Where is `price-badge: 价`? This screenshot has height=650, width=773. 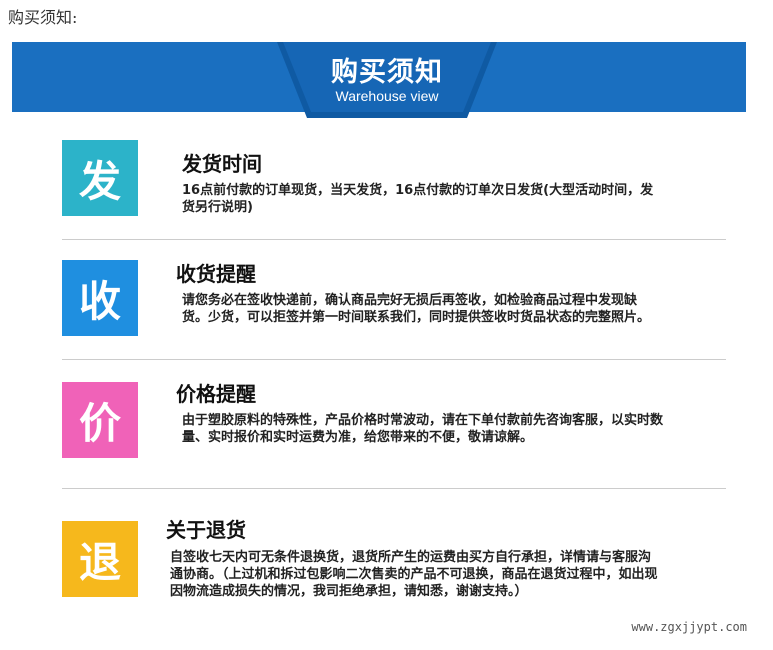 price-badge: 价 is located at coordinates (100, 420).